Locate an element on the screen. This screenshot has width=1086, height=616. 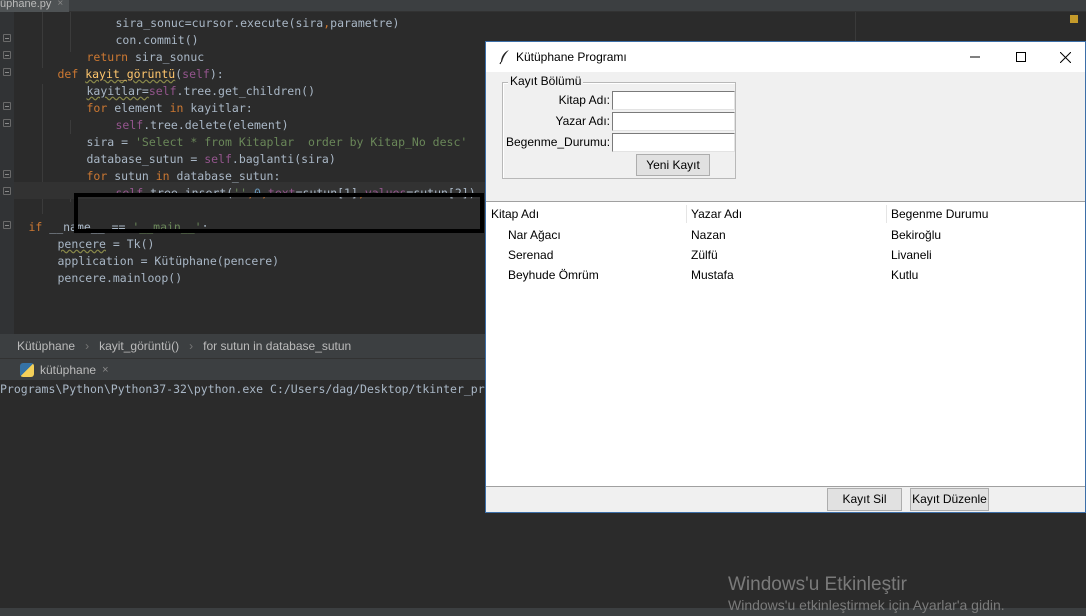
editor-tab-kutuphane-py: üphane.py × is located at coordinates (35, 6).